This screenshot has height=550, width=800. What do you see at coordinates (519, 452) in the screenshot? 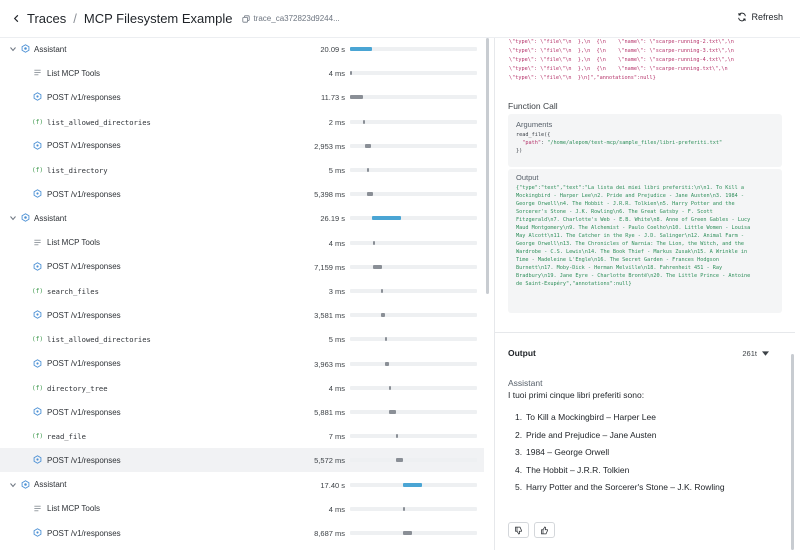
I see `list-number: 3.` at bounding box center [519, 452].